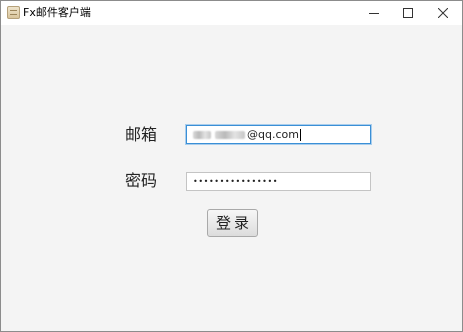 The width and height of the screenshot is (463, 332). I want to click on maximize-icon, so click(408, 13).